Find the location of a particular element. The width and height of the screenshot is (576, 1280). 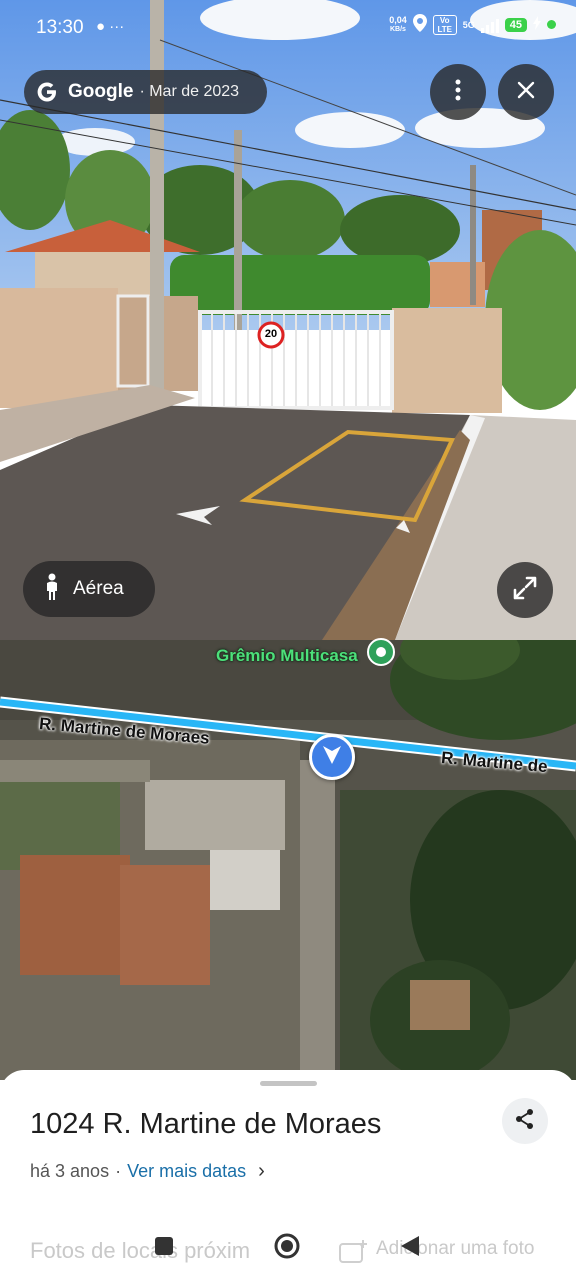

close-icon is located at coordinates (526, 92).